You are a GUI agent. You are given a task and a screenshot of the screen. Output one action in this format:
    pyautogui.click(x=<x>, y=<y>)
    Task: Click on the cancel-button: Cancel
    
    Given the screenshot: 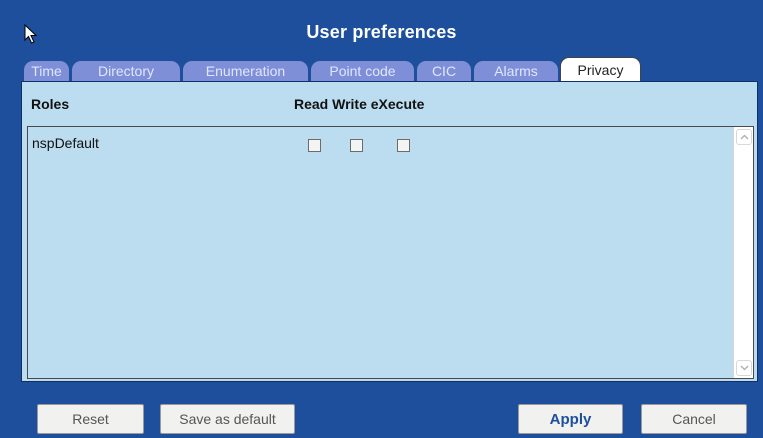 What is the action you would take?
    pyautogui.click(x=694, y=419)
    